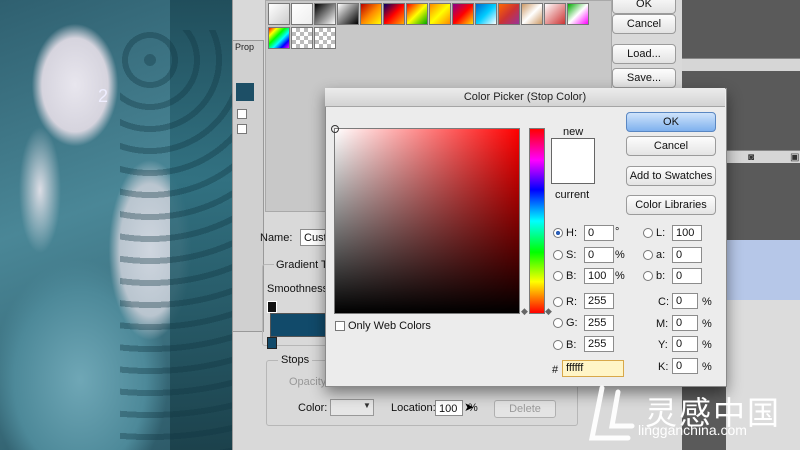 The image size is (800, 450). Describe the element at coordinates (685, 344) in the screenshot. I see `yellow-field: 0` at that location.